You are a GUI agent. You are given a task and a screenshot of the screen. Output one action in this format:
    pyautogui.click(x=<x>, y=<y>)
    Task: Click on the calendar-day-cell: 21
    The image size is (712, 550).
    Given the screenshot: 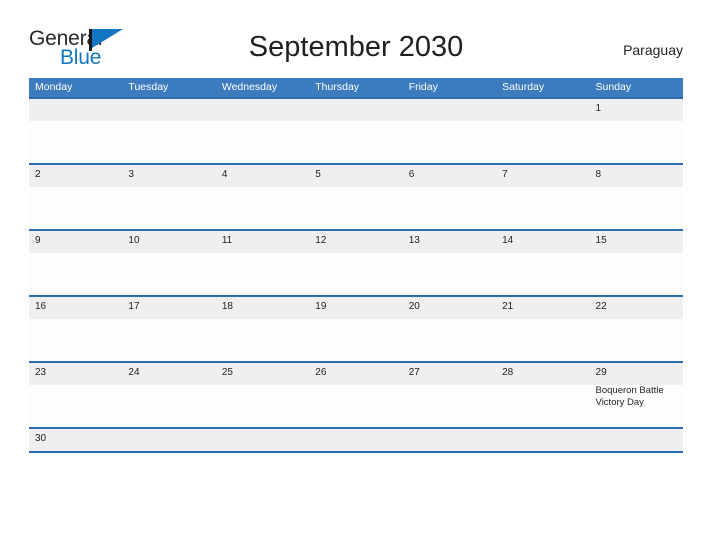 What is the action you would take?
    pyautogui.click(x=542, y=329)
    